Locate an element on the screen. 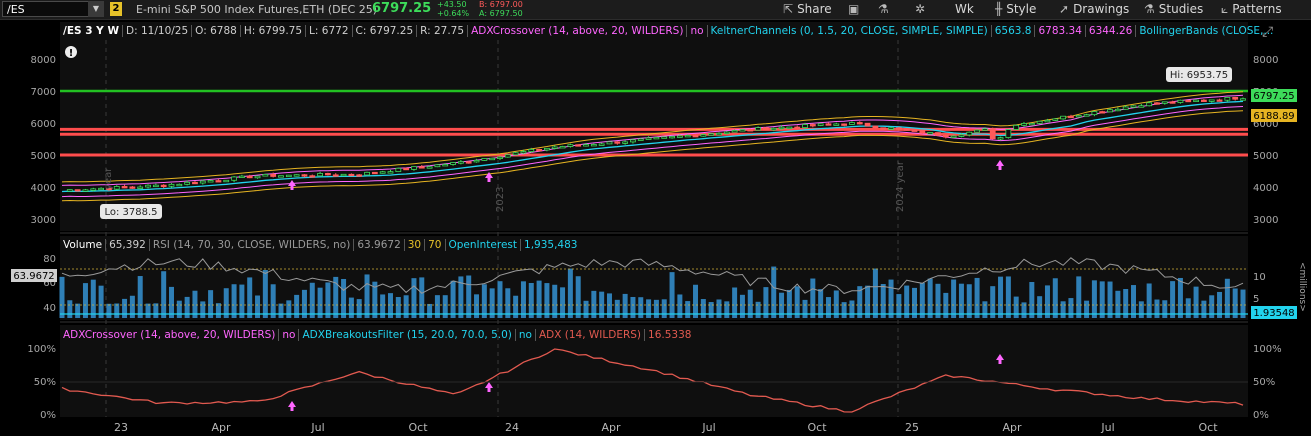 This screenshot has width=1311, height=436. rsi-level: 70 is located at coordinates (435, 245).